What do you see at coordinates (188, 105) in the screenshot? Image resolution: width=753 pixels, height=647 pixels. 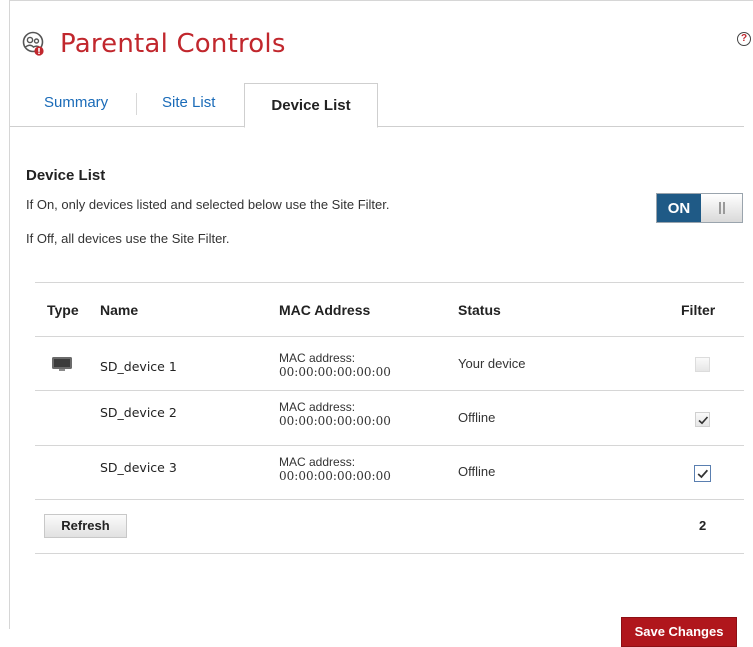 I see `tab-site-list: Site List` at bounding box center [188, 105].